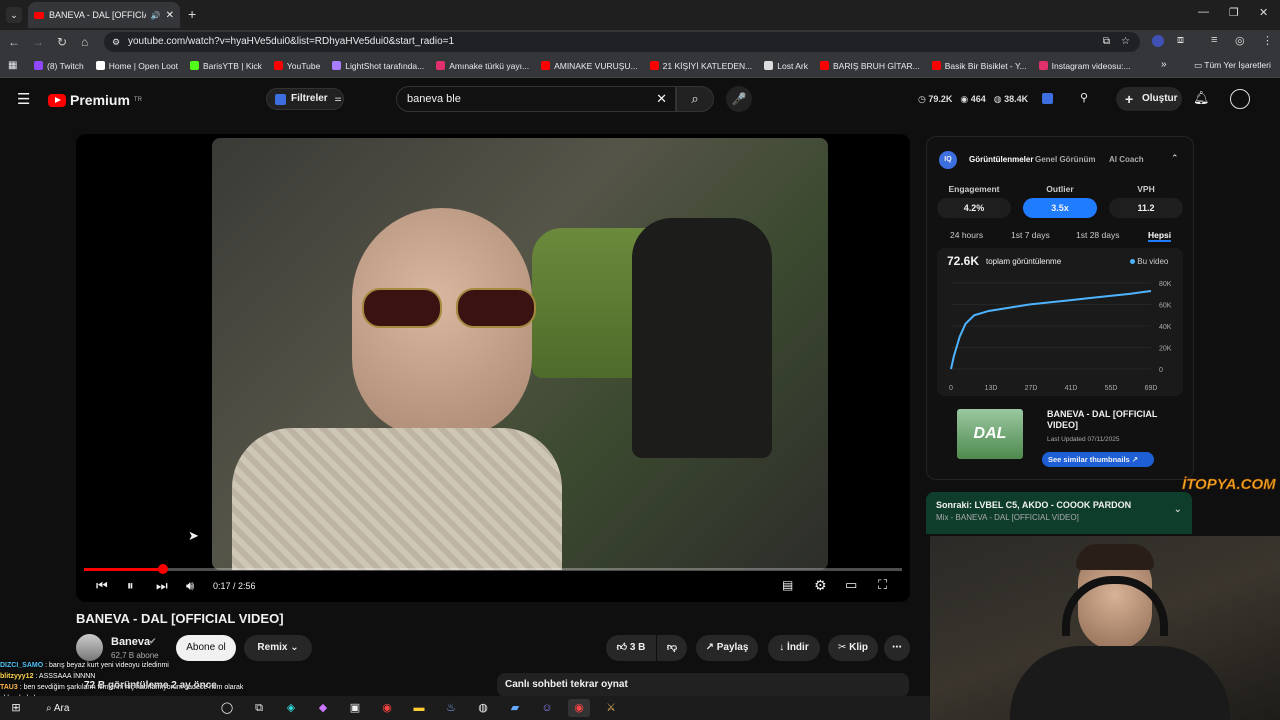 The height and width of the screenshot is (720, 1280). Describe the element at coordinates (786, 66) in the screenshot. I see `bookmark-item: Lost Ark` at that location.